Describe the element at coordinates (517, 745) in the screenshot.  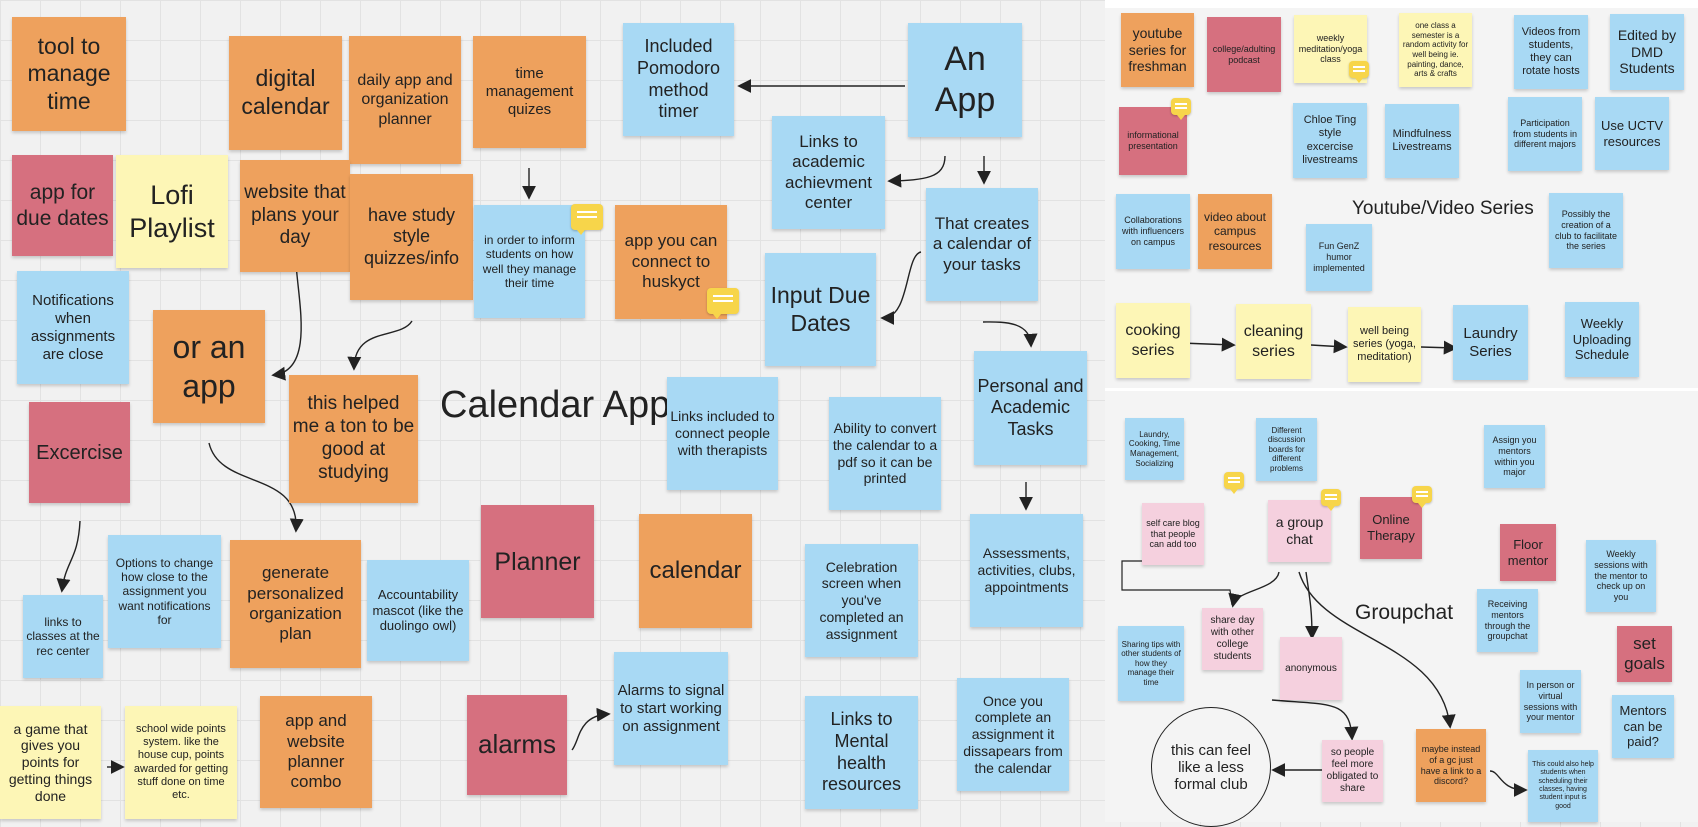
I see `sticky-note: alarms` at that location.